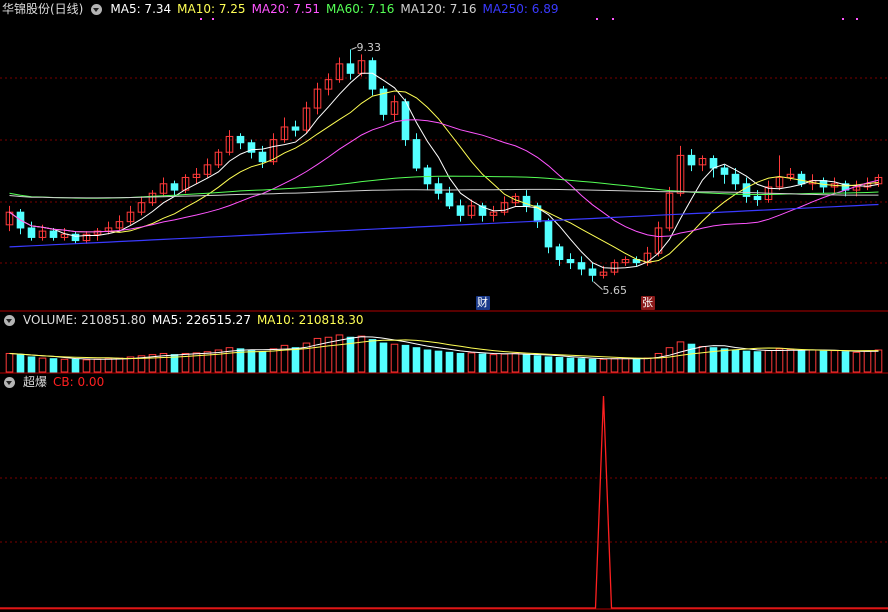 The image size is (888, 612). I want to click on volume-value: VOLUME: 210851.80, so click(84, 320).